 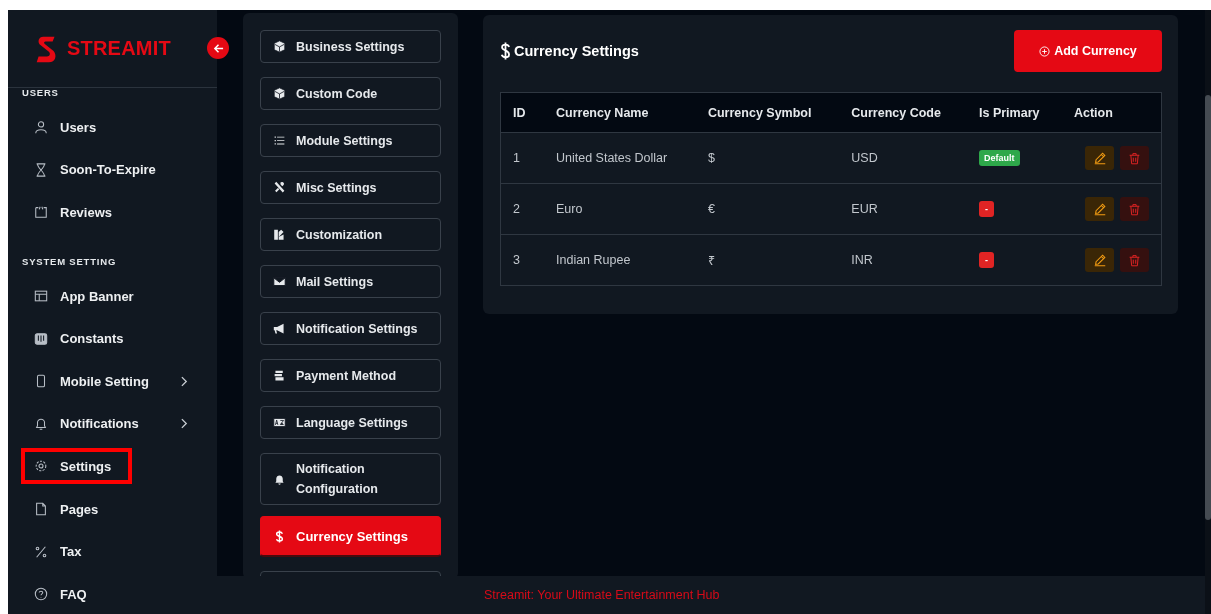 I want to click on column-header: Is Primary, so click(x=1014, y=112).